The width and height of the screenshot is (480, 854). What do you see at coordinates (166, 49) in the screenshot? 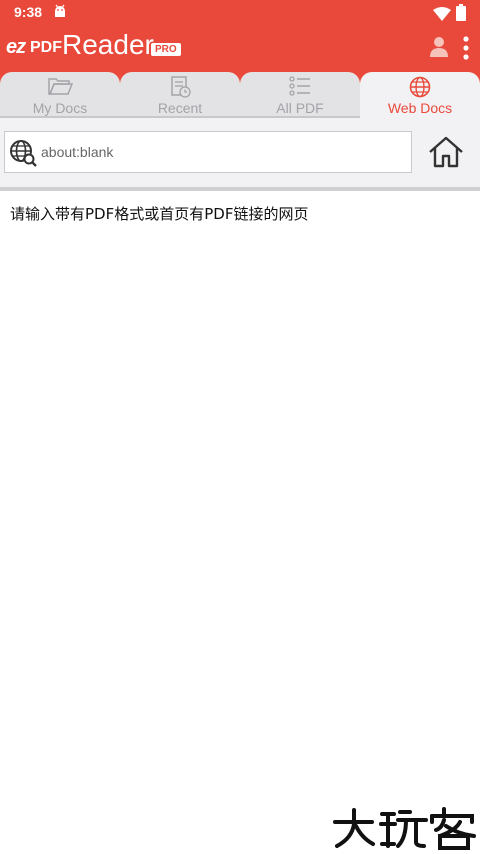
I see `pro-badge: PRO` at bounding box center [166, 49].